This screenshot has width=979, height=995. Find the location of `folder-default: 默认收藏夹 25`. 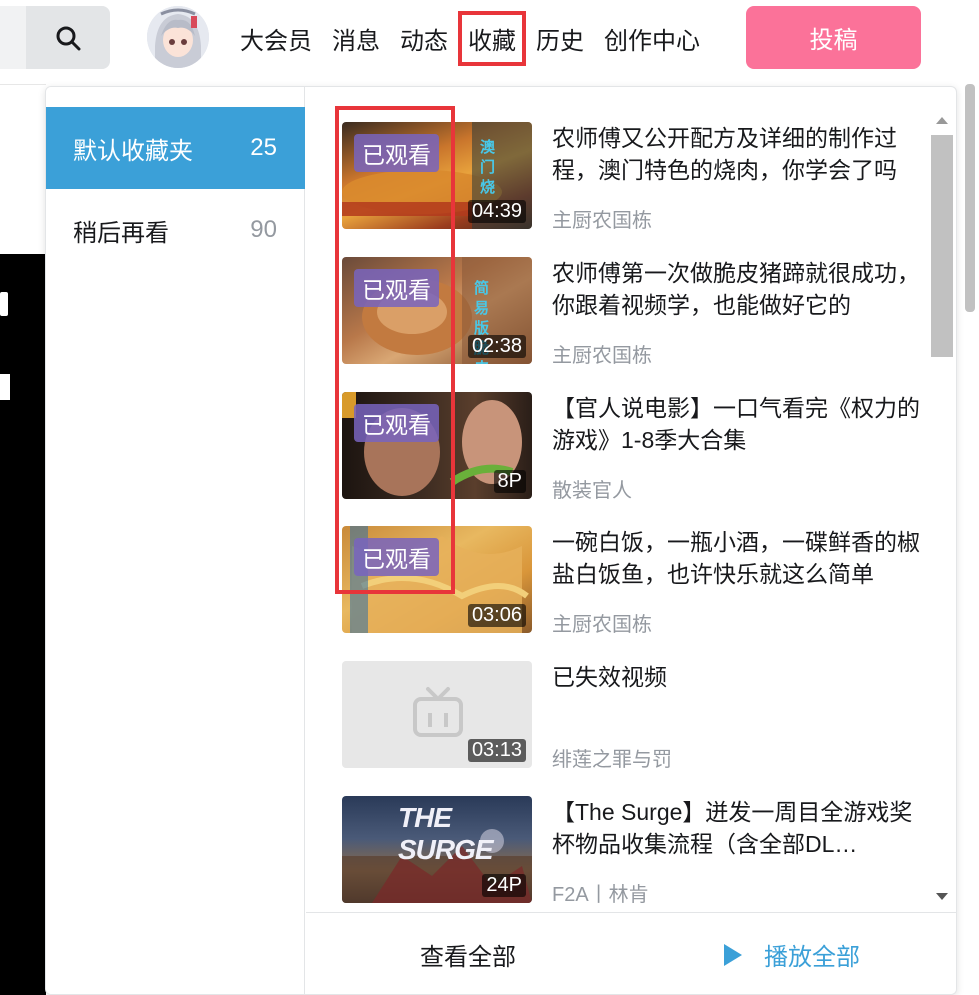

folder-default: 默认收藏夹 25 is located at coordinates (175, 148).